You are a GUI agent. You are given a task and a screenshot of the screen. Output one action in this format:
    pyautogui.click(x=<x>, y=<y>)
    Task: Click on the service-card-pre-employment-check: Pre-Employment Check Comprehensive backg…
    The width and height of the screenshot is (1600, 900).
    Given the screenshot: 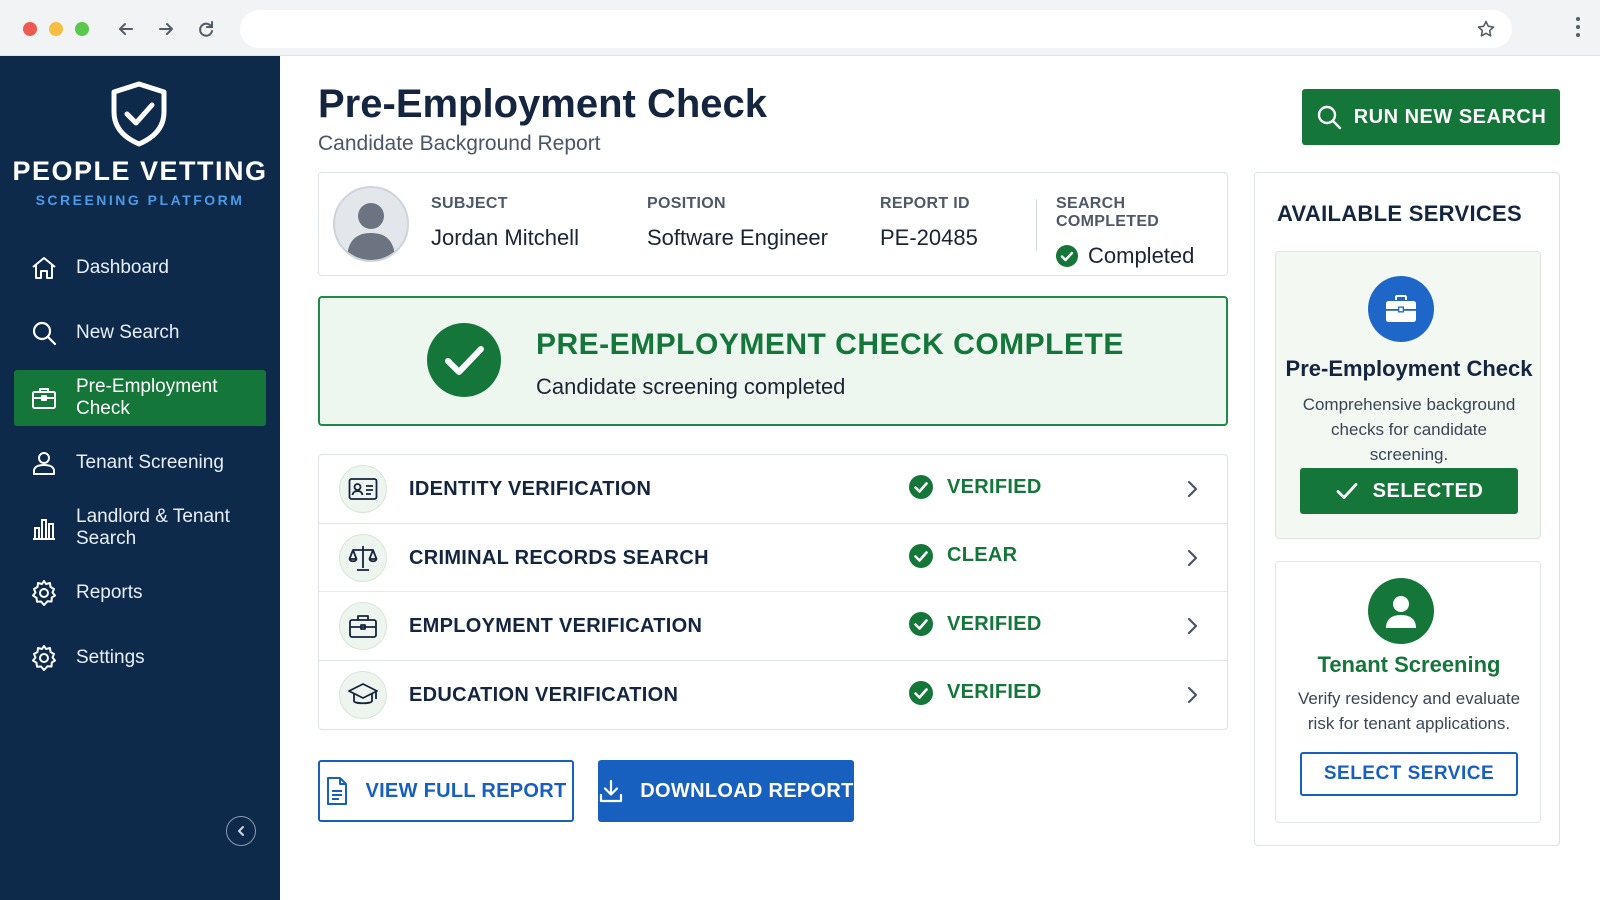 What is the action you would take?
    pyautogui.click(x=1408, y=395)
    